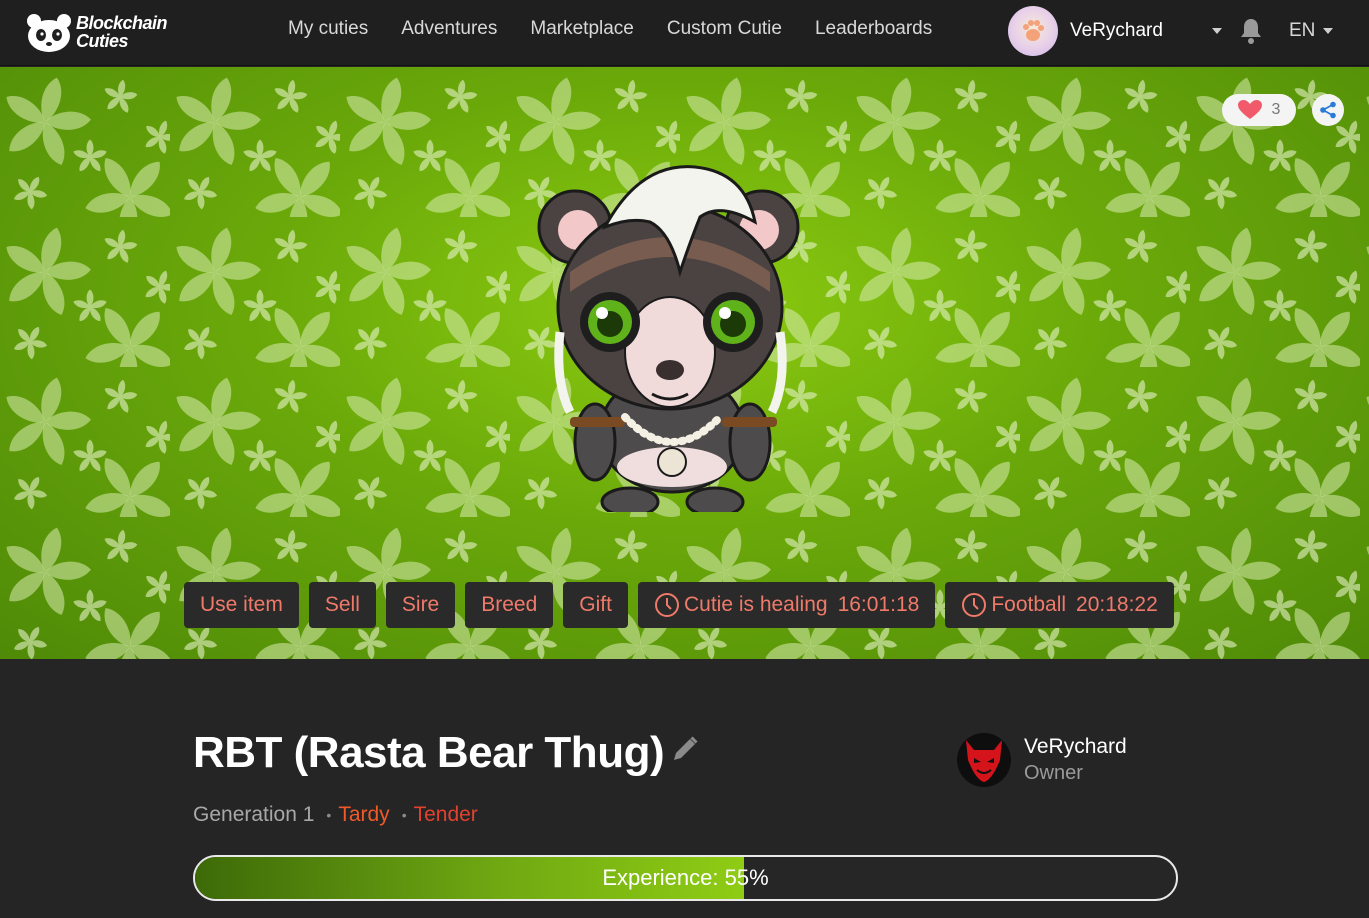  I want to click on trait-tender: Tender, so click(445, 814).